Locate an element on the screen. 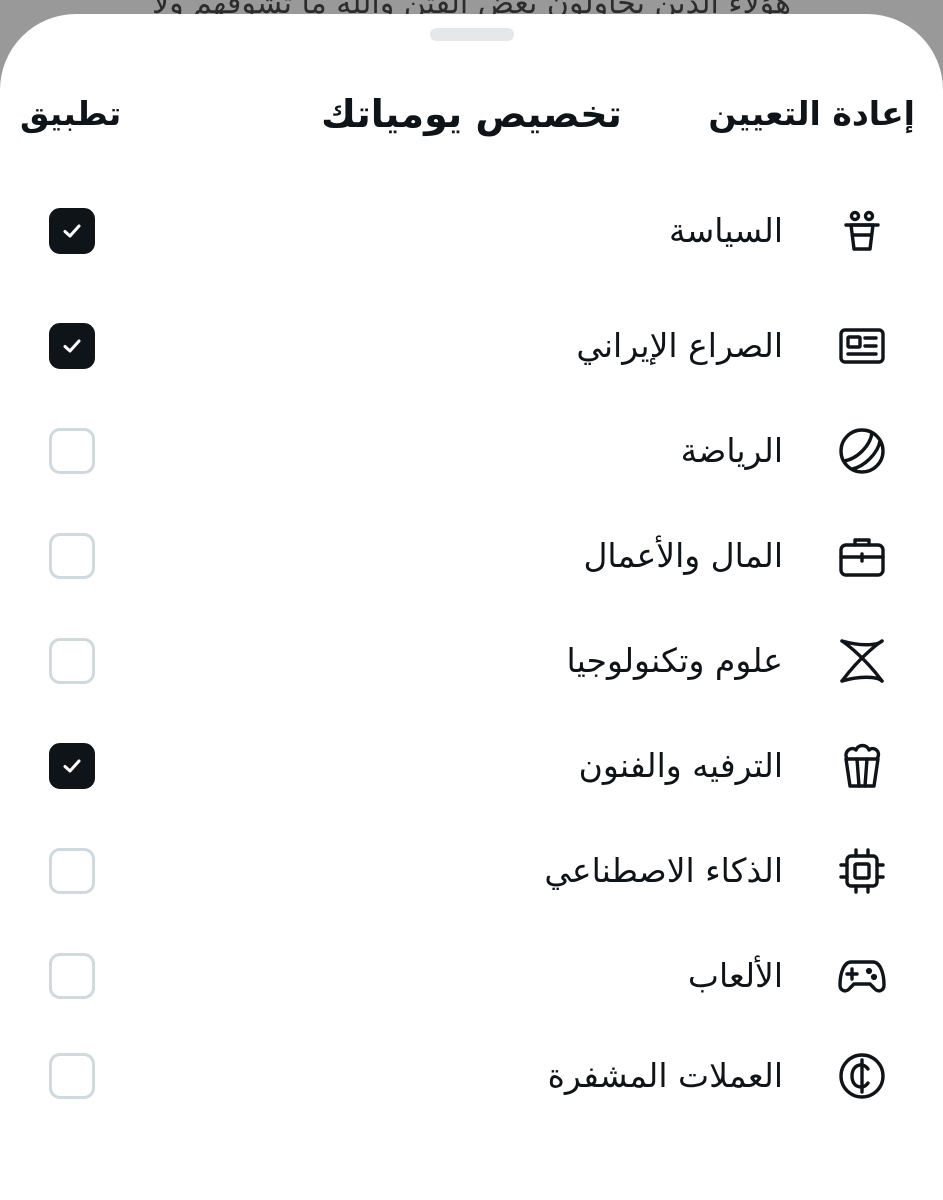 The height and width of the screenshot is (1200, 943). topic-row-ai: الذكاء الاصطناعي is located at coordinates (471, 871).